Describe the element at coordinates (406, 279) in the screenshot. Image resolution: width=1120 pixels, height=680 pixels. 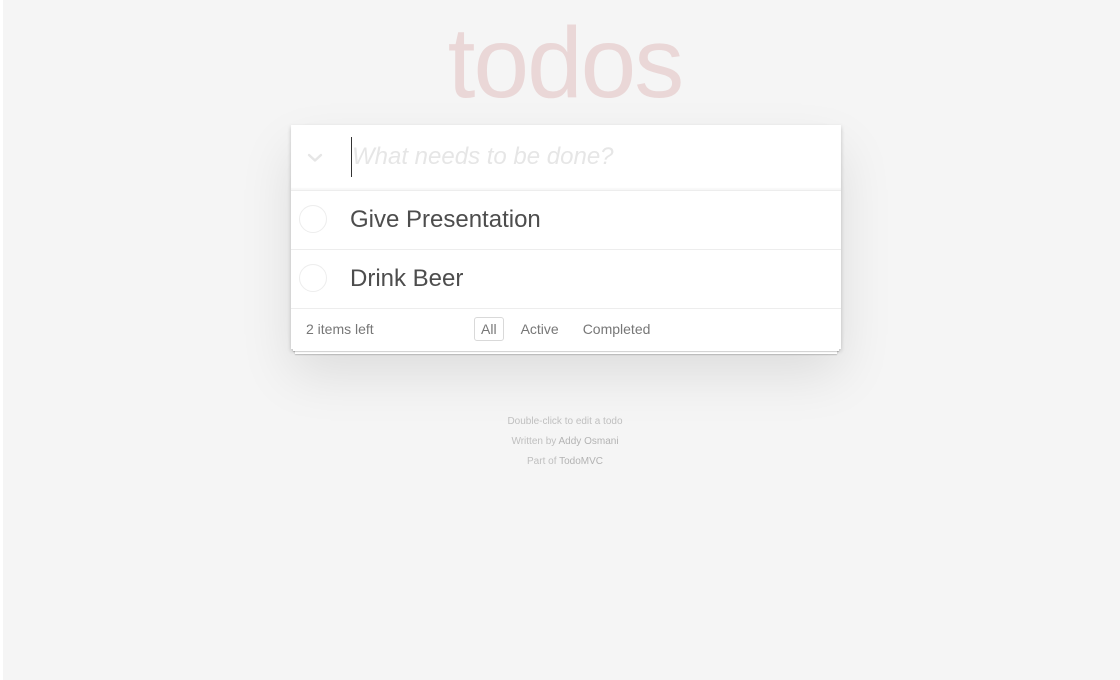
I see `todo-label: Drink Beer` at that location.